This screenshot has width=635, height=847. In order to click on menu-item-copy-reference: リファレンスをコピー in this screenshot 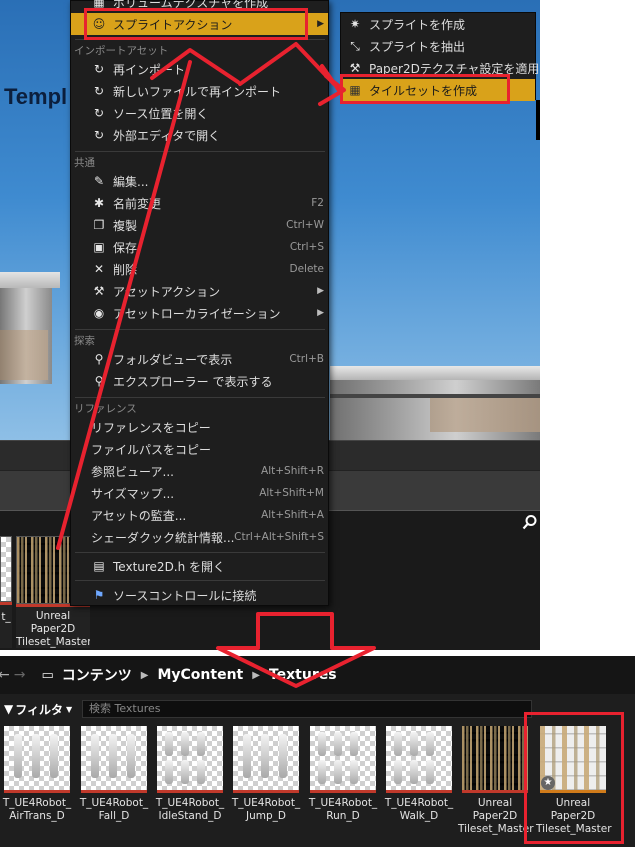, I will do `click(199, 427)`.